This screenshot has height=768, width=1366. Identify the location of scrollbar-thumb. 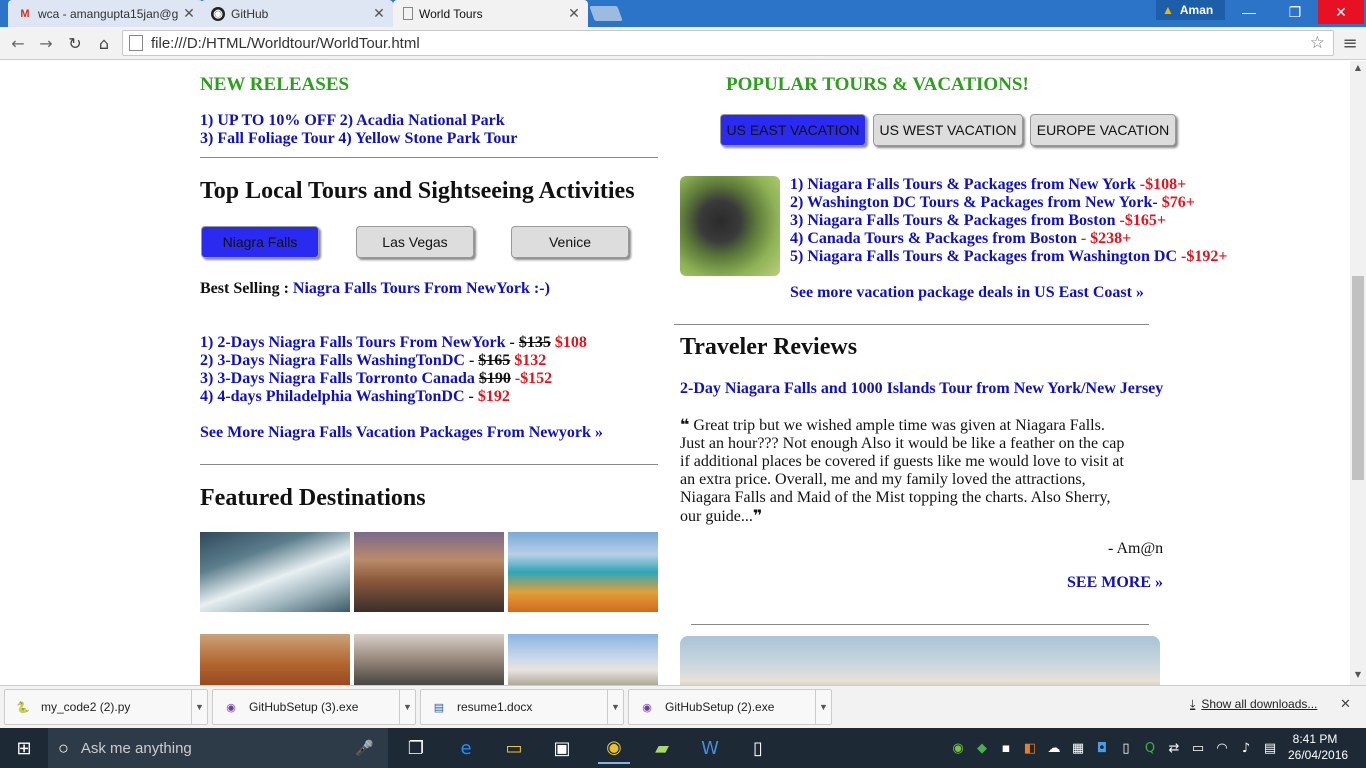
(1358, 378).